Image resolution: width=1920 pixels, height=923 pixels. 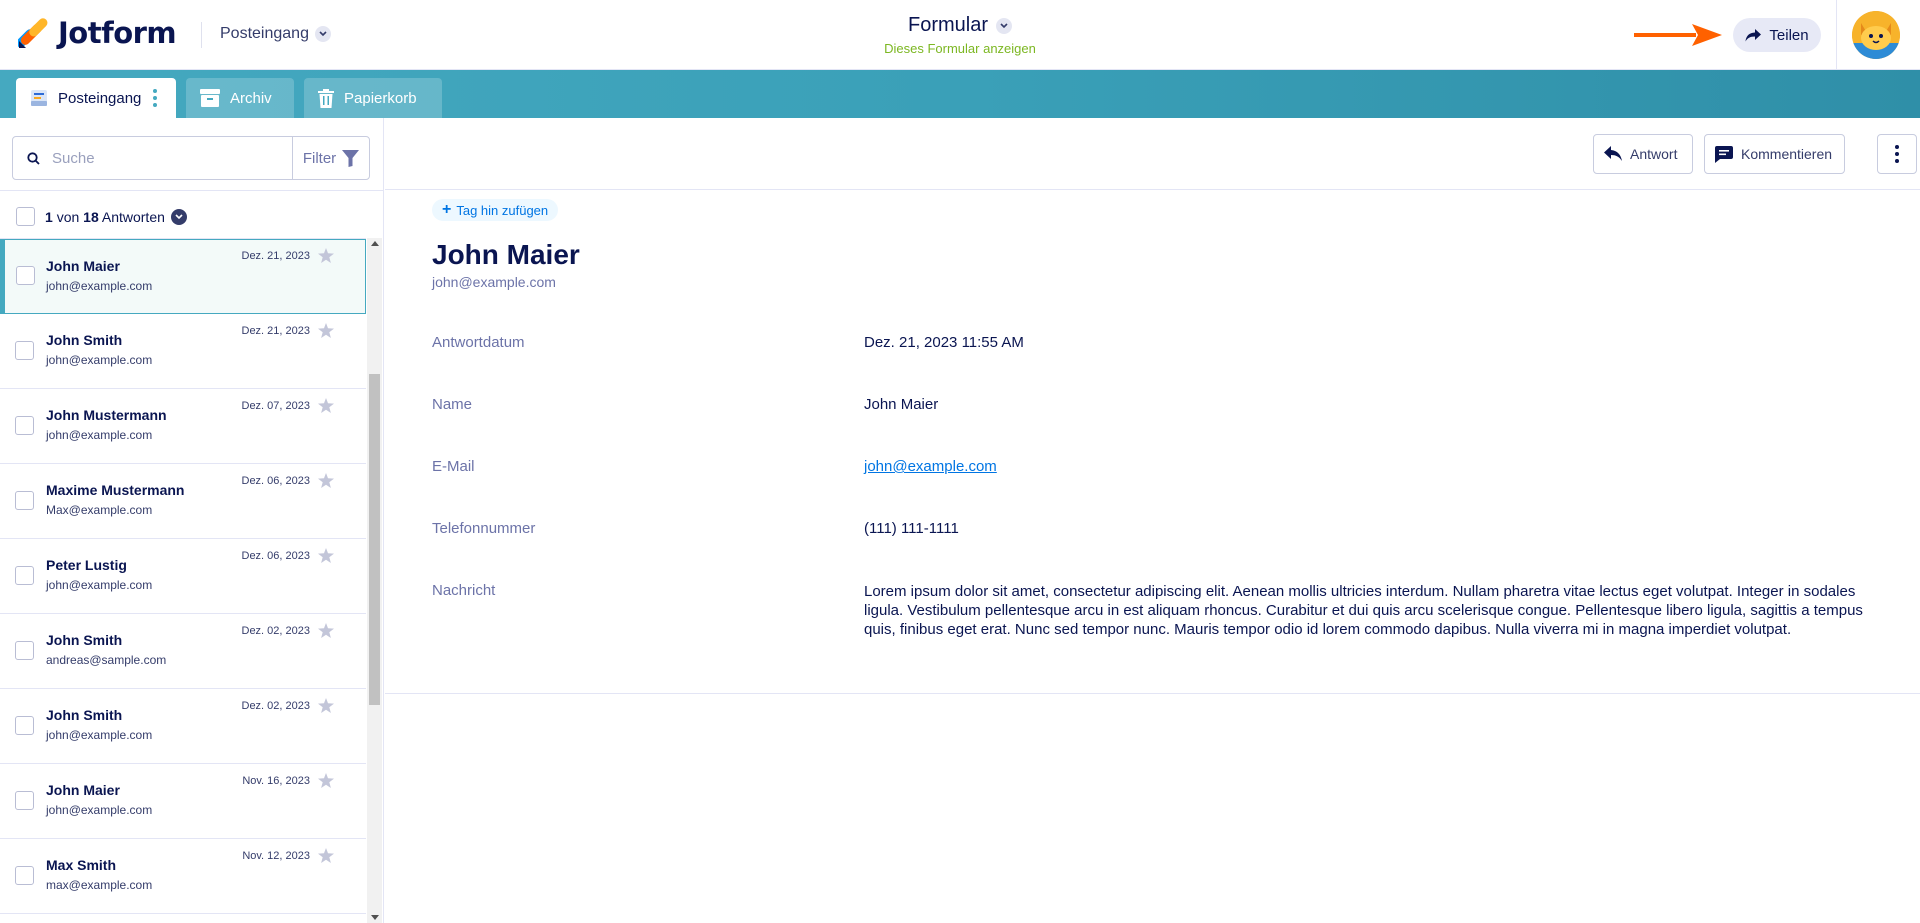 What do you see at coordinates (178, 216) in the screenshot?
I see `chevron-down-icon` at bounding box center [178, 216].